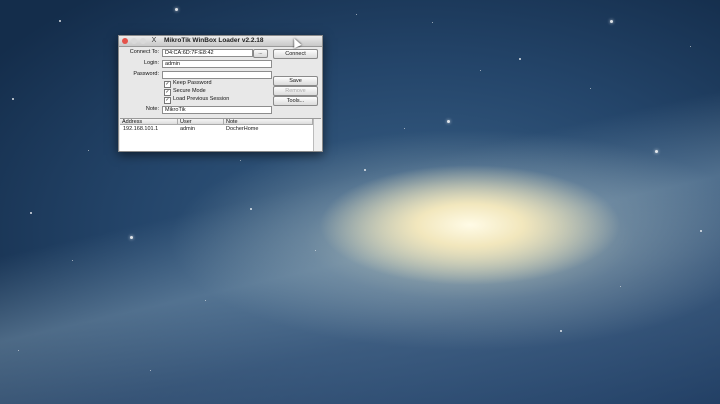 The height and width of the screenshot is (404, 720). What do you see at coordinates (151, 63) in the screenshot?
I see `login-label: Login:` at bounding box center [151, 63].